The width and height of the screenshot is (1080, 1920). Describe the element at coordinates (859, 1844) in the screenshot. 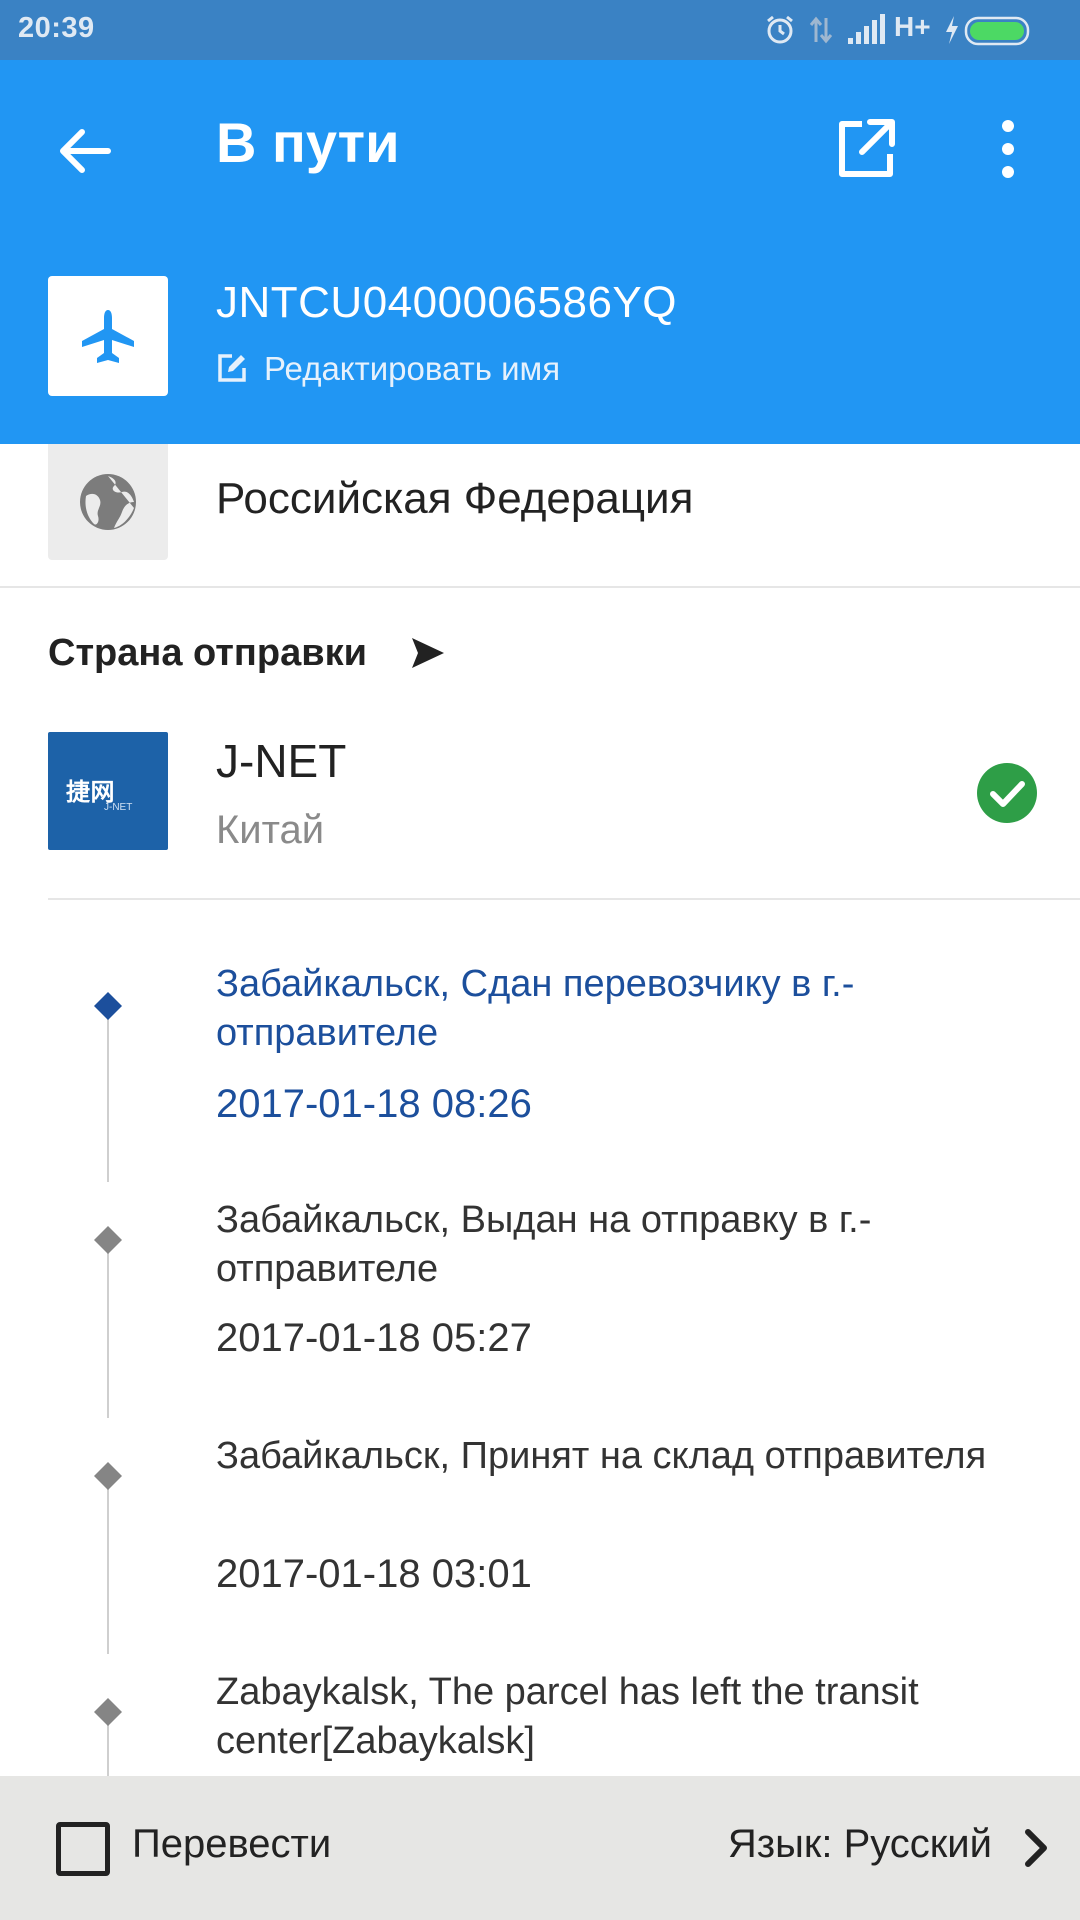

I see `language-label: Язык: Русский` at that location.